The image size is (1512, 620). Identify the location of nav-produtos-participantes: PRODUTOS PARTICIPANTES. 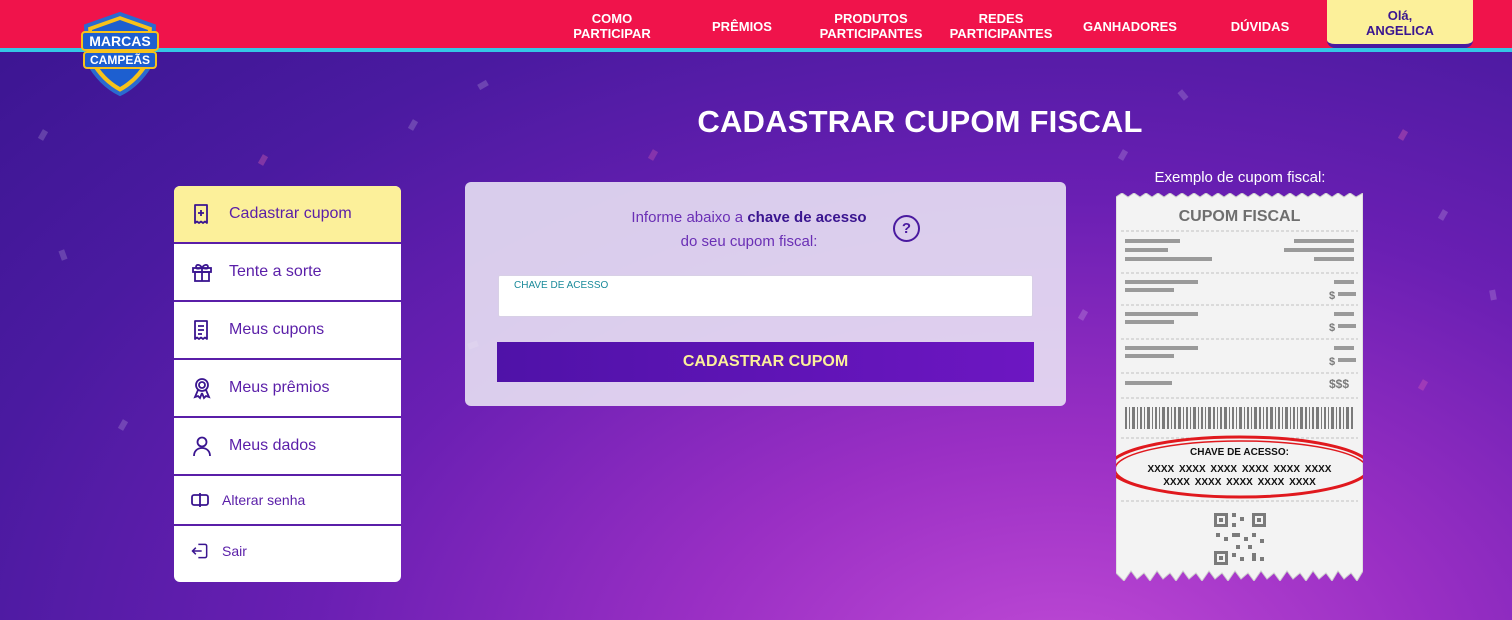
(871, 26).